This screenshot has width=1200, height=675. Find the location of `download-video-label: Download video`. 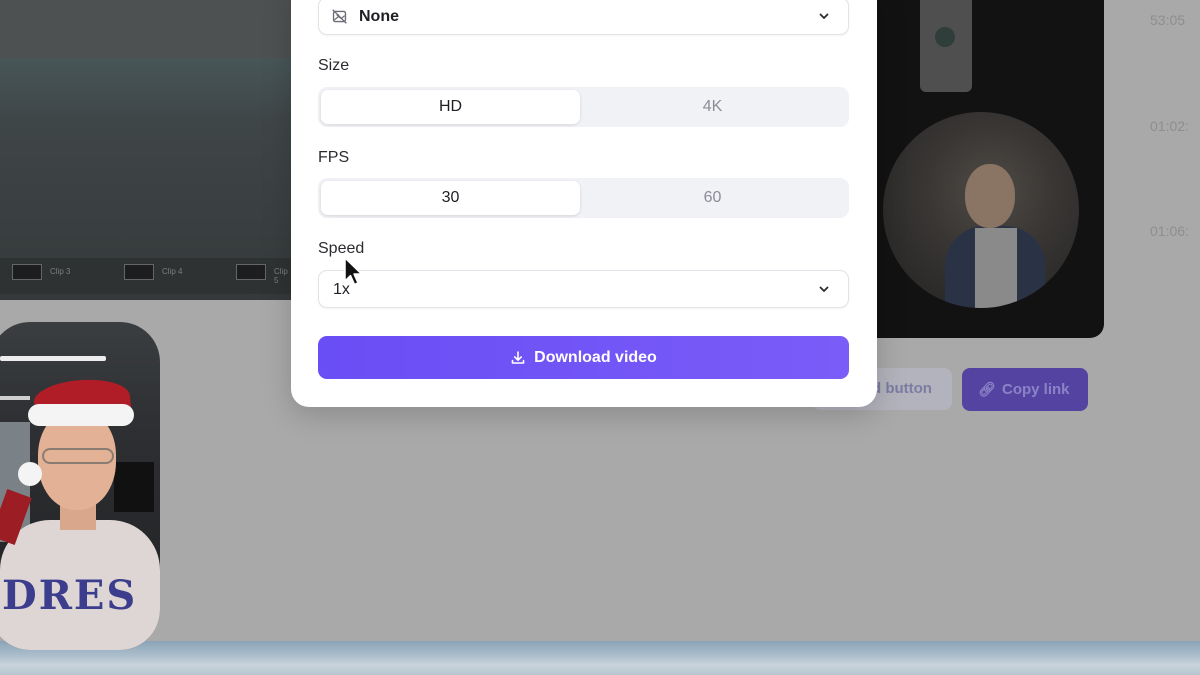

download-video-label: Download video is located at coordinates (595, 357).